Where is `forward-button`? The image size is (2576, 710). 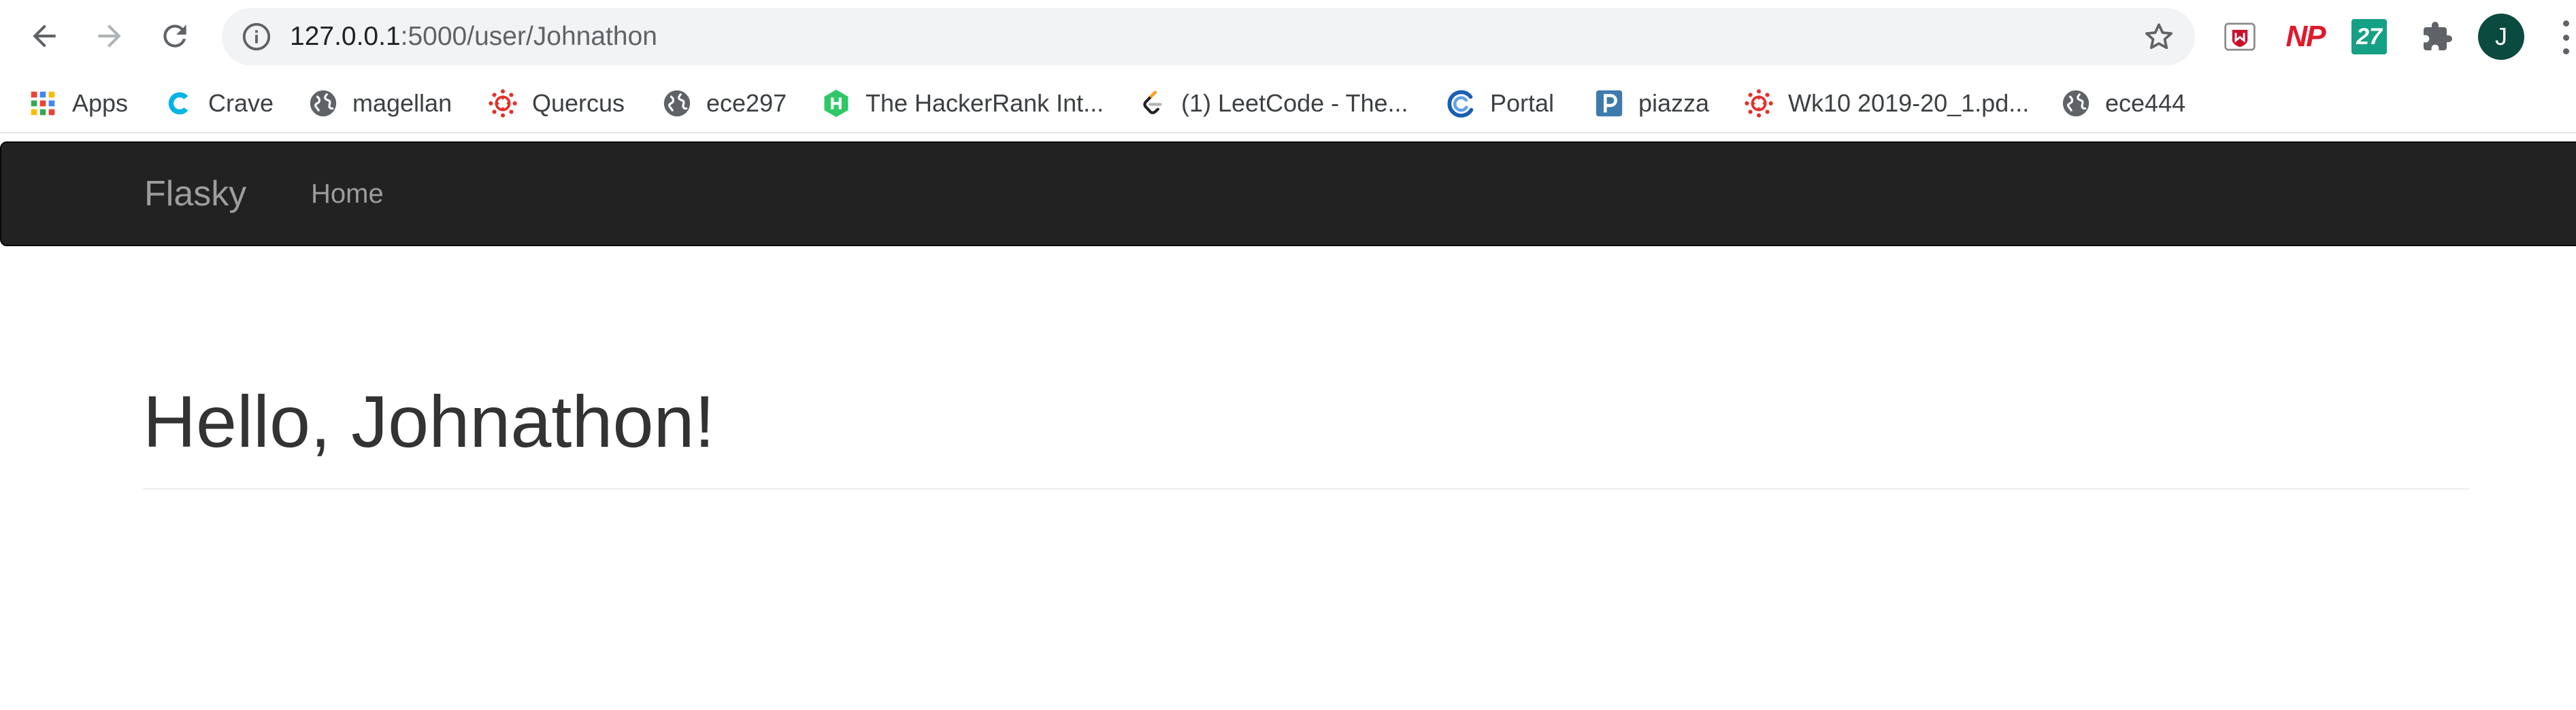 forward-button is located at coordinates (109, 36).